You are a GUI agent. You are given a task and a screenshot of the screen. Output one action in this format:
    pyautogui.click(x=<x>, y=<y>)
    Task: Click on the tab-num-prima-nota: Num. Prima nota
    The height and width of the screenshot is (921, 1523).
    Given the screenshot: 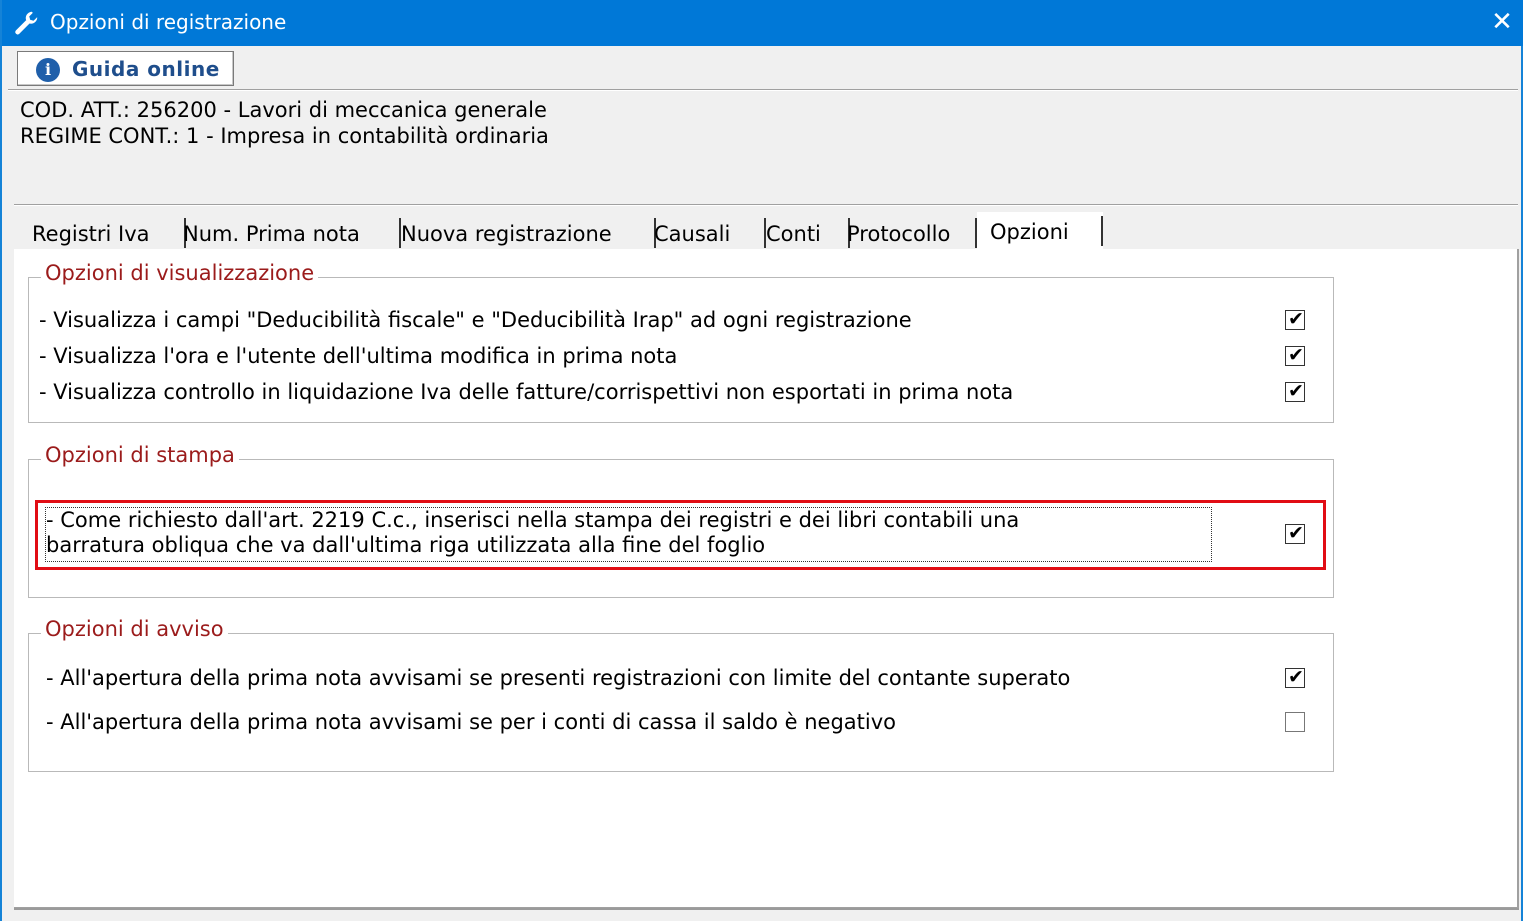 What is the action you would take?
    pyautogui.click(x=292, y=232)
    